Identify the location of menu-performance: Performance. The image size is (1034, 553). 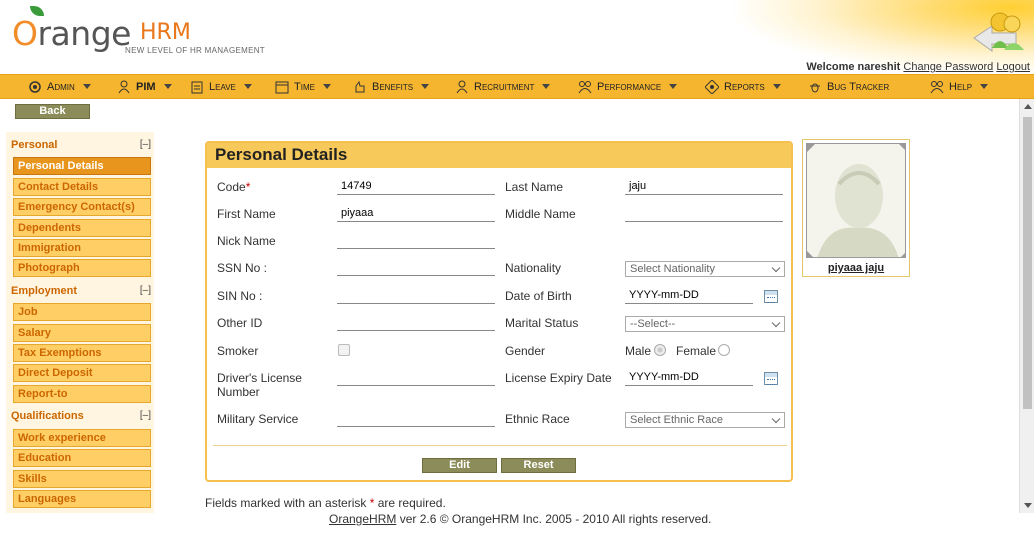
(628, 86).